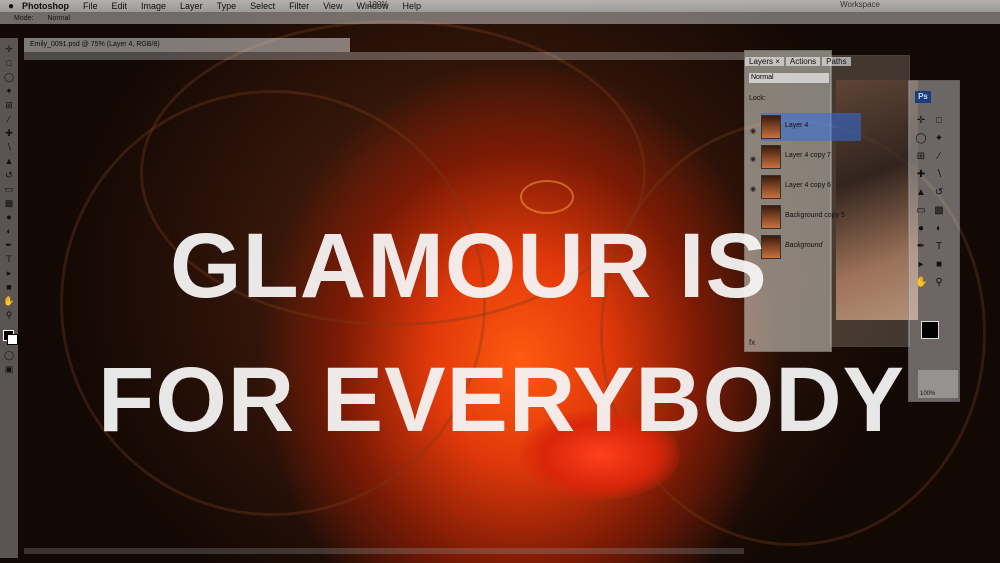  I want to click on apple-icon: ●, so click(11, 6).